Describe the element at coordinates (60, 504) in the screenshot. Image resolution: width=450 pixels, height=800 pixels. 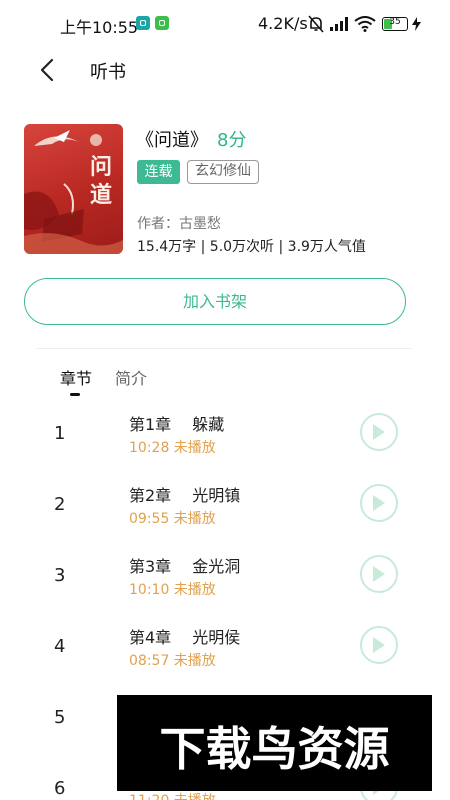
I see `chapter-number: 2` at that location.